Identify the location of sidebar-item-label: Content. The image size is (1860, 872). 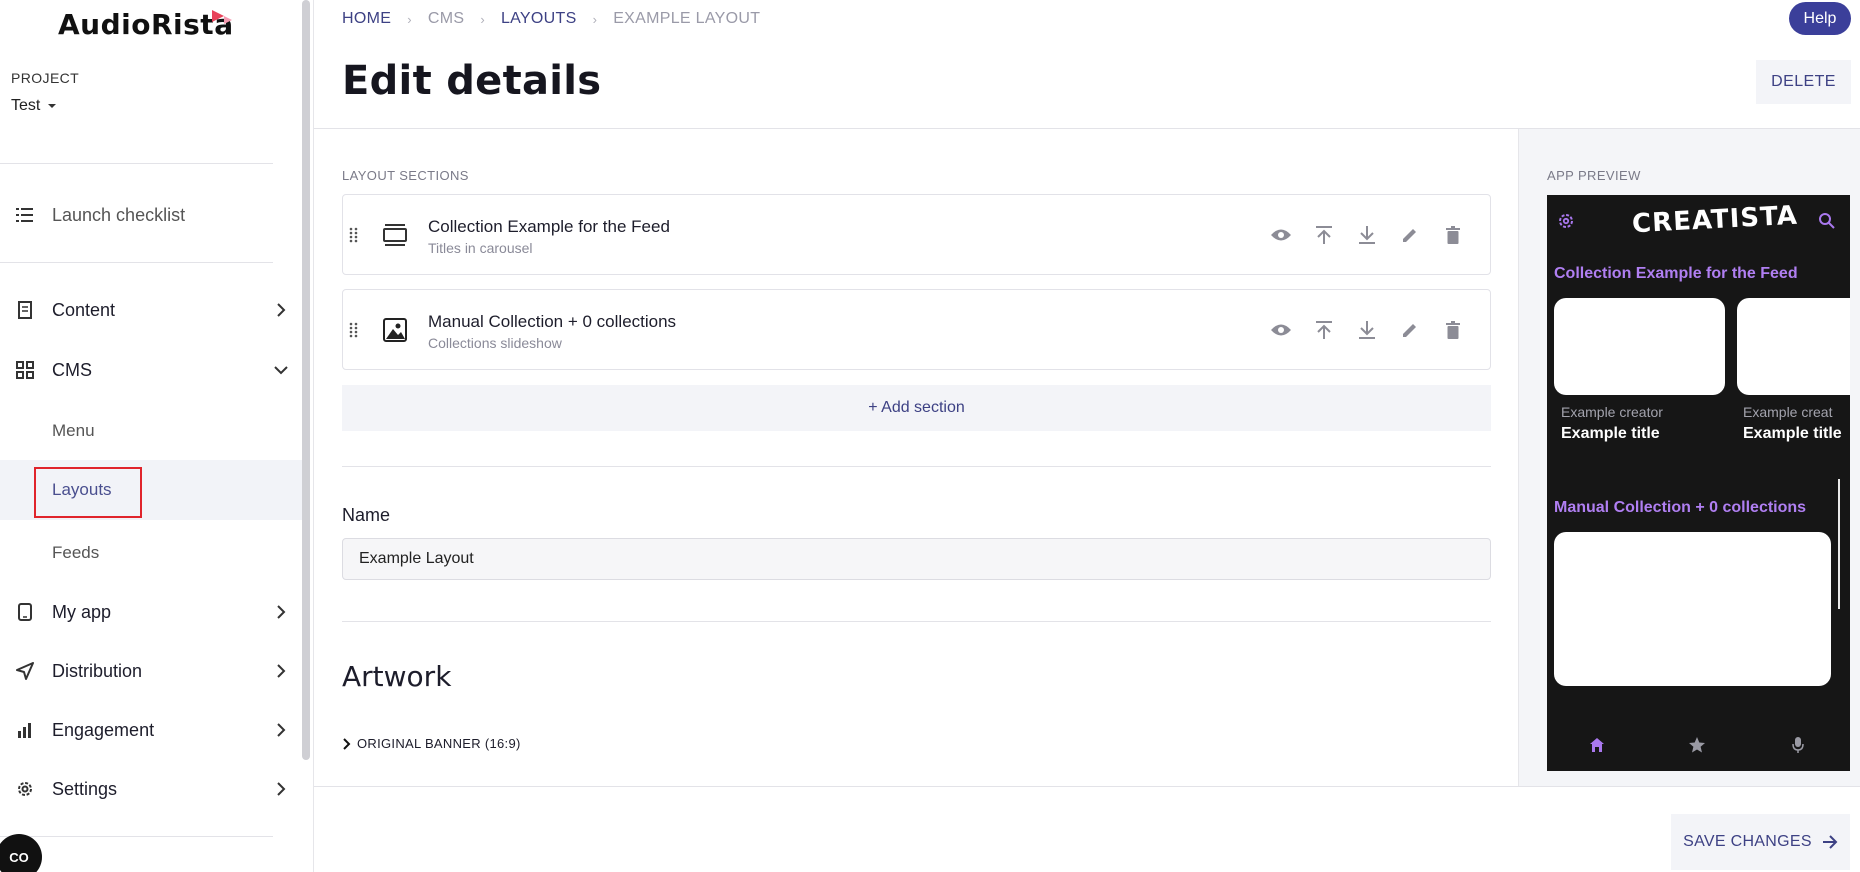
(84, 309).